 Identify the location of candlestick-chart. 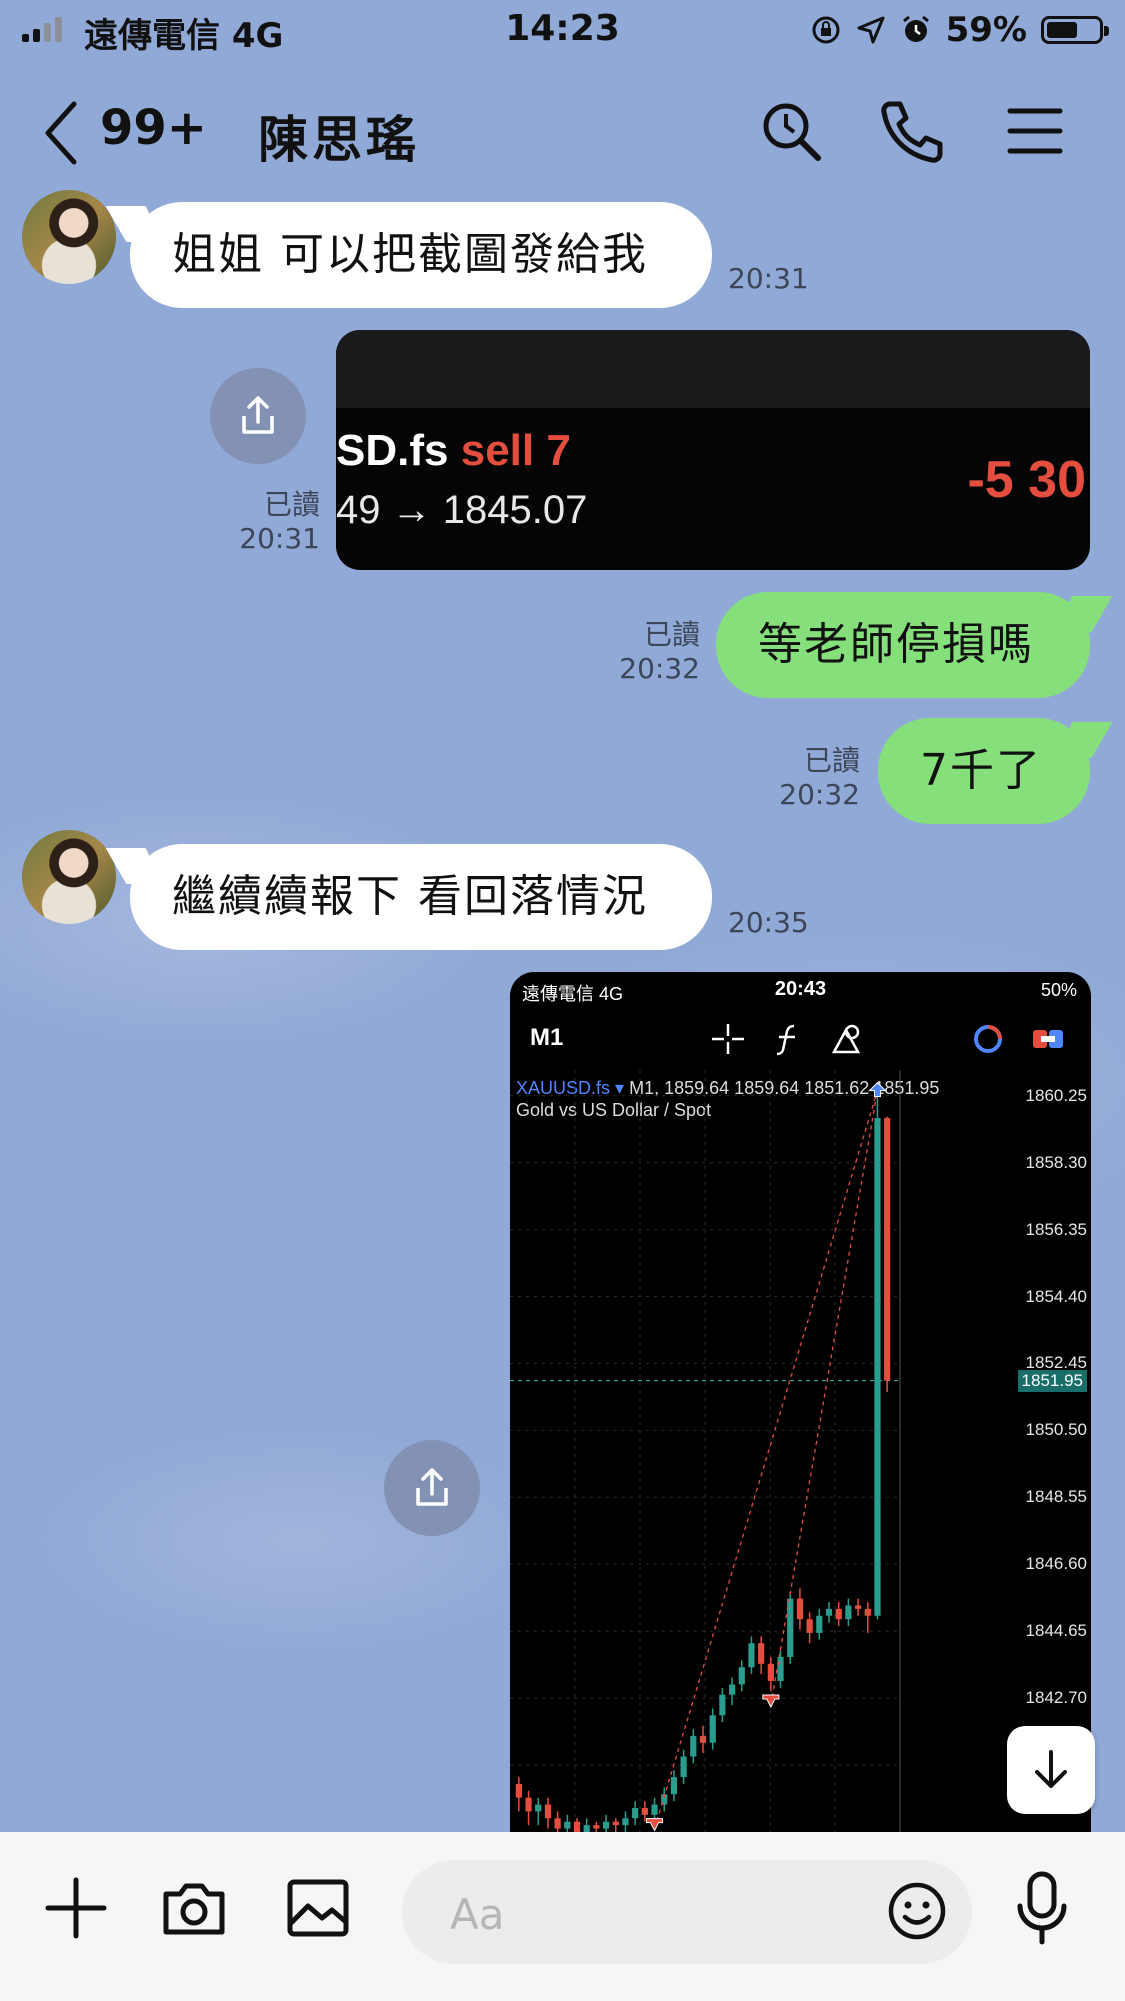
(705, 1451).